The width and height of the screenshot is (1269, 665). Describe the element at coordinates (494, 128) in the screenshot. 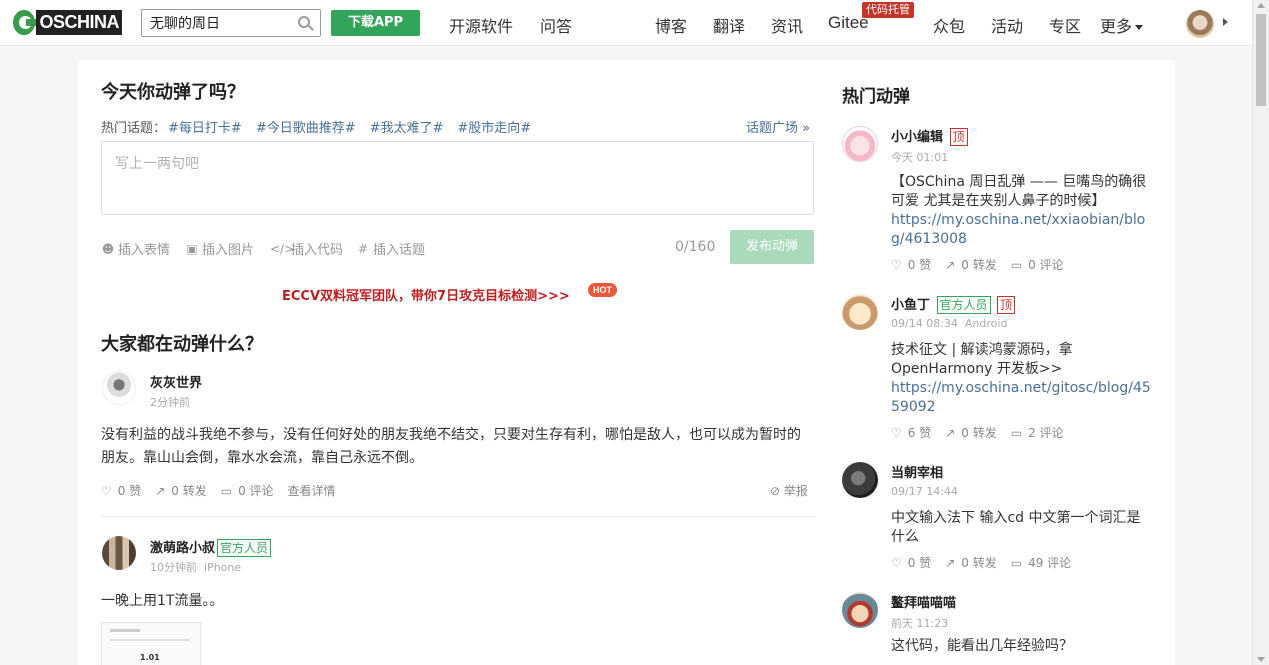

I see `topic-link: #股市走向#` at that location.